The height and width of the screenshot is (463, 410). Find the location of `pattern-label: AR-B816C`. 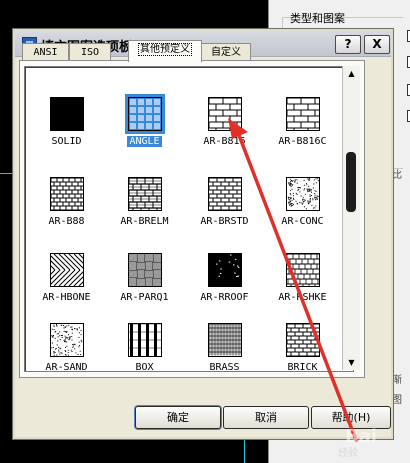

pattern-label: AR-B816C is located at coordinates (302, 141).